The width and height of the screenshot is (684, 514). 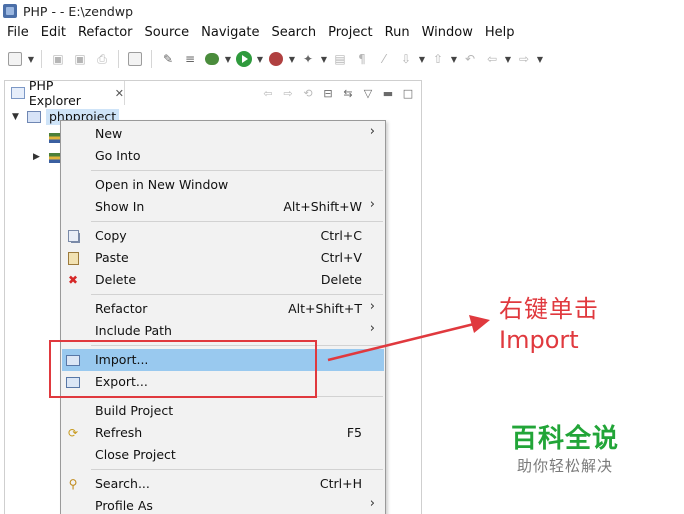 What do you see at coordinates (212, 59) in the screenshot?
I see `debug-icon` at bounding box center [212, 59].